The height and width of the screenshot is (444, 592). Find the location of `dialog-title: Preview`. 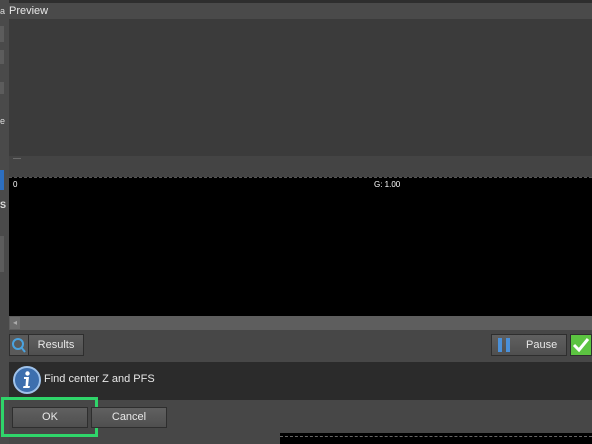

dialog-title: Preview is located at coordinates (29, 11).